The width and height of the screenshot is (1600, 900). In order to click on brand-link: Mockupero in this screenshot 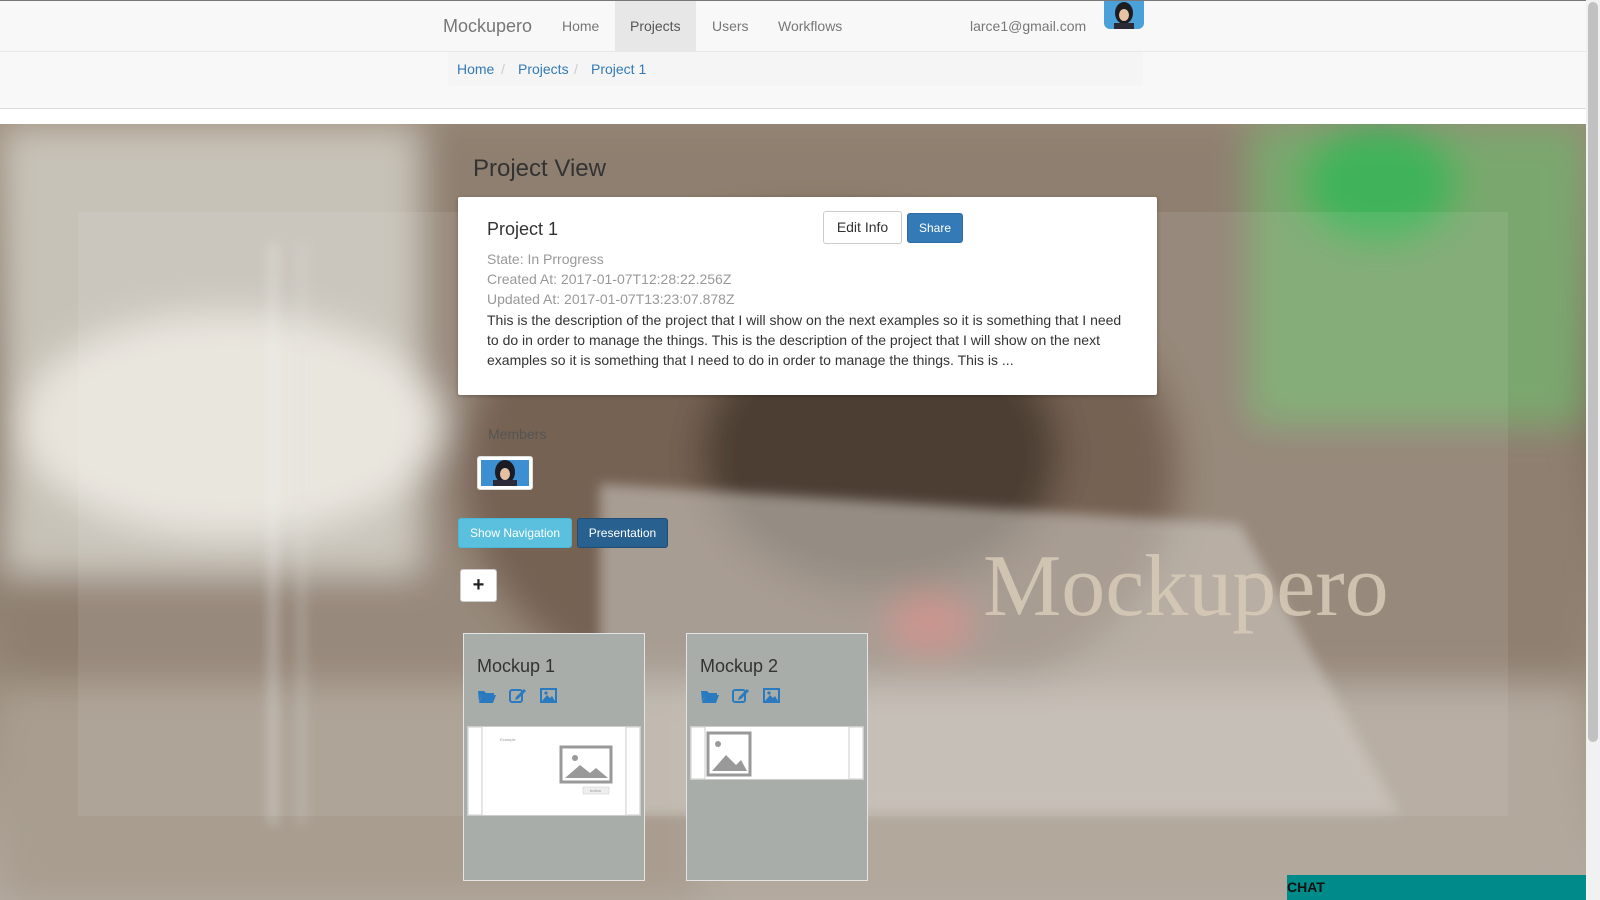, I will do `click(487, 26)`.